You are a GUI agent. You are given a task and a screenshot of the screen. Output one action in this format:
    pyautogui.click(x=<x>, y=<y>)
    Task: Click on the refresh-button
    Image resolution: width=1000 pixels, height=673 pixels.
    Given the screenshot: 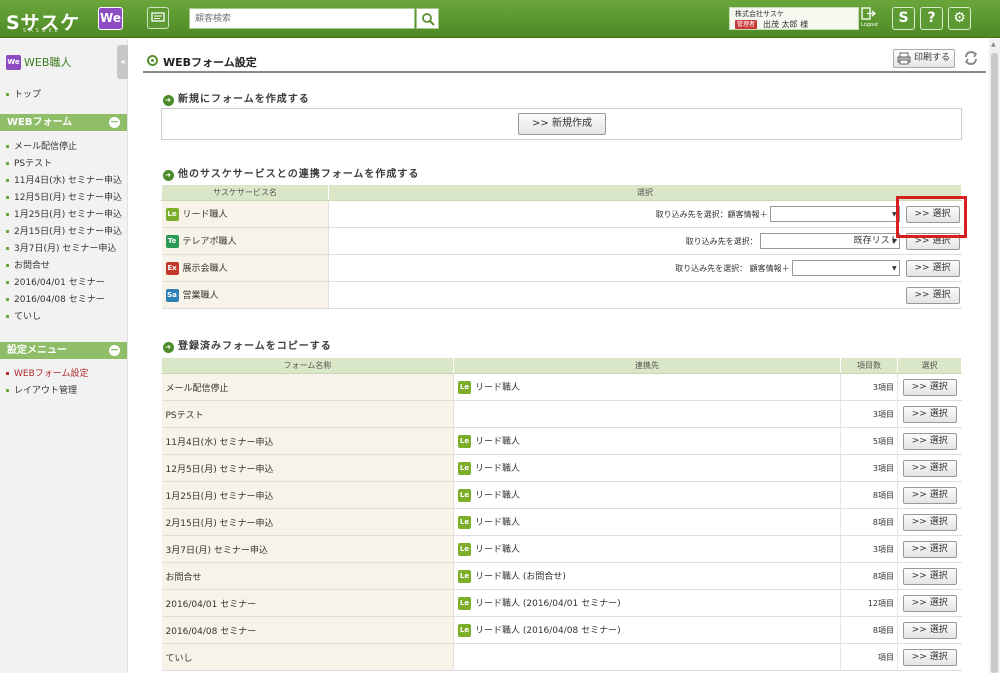 What is the action you would take?
    pyautogui.click(x=971, y=58)
    